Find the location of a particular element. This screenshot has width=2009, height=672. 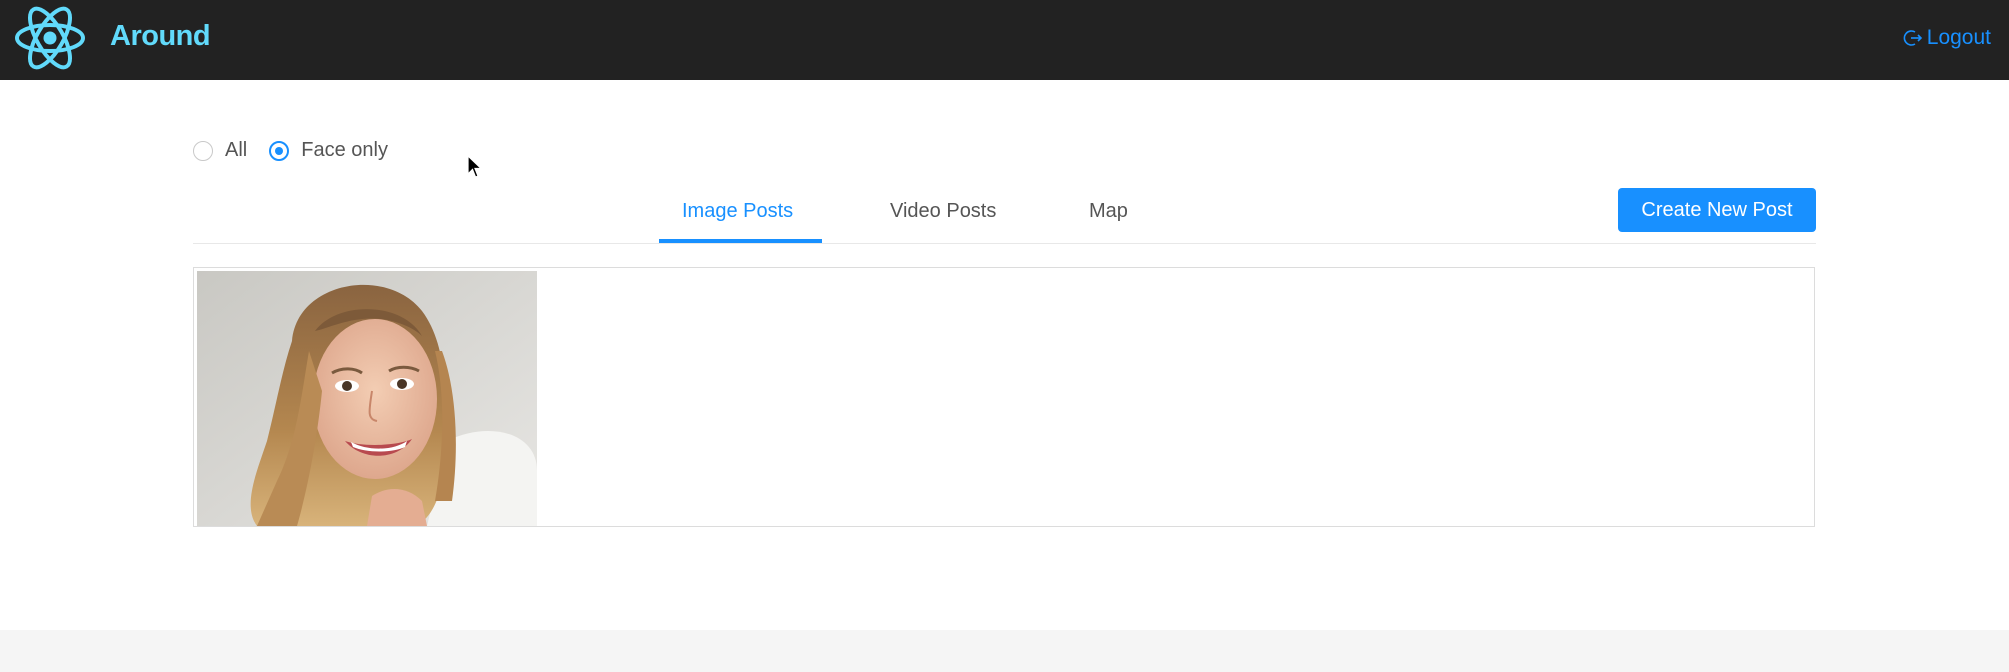

logout-icon is located at coordinates (1912, 38).